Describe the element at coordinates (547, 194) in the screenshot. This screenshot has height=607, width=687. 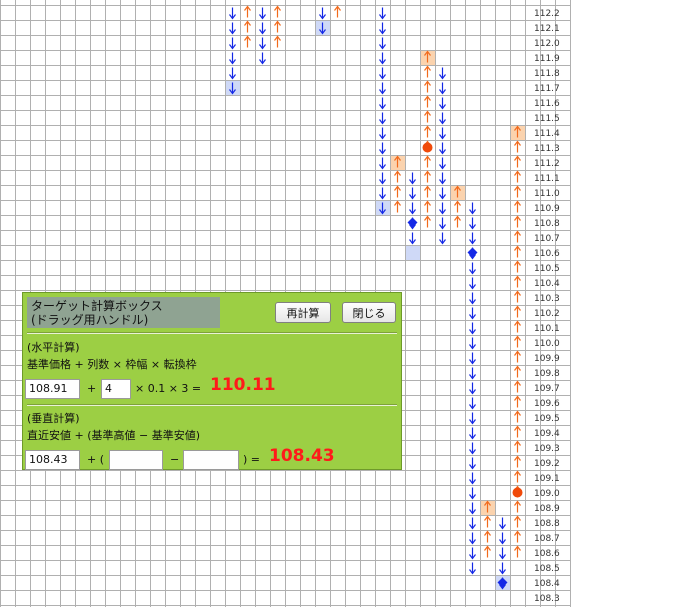
I see `price-axis-label: 111.0` at that location.